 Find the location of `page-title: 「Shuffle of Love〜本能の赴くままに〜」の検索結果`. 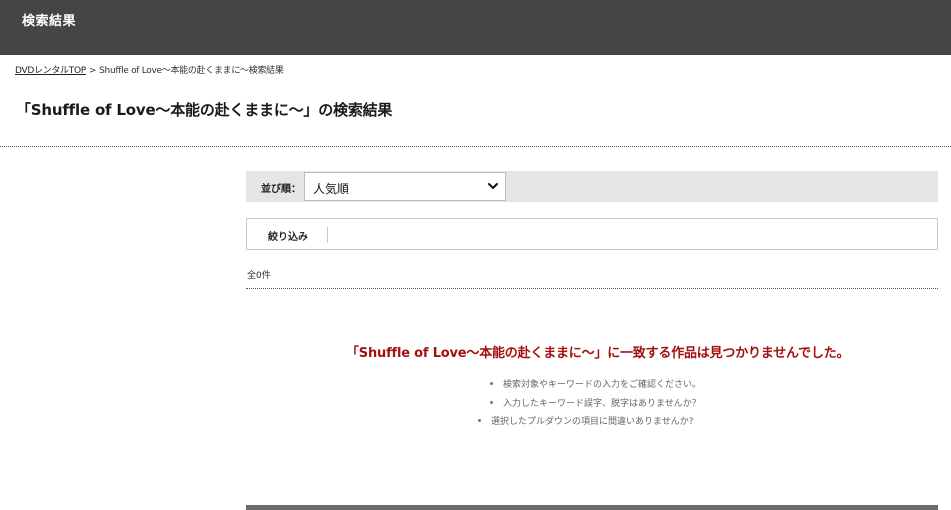

page-title: 「Shuffle of Love〜本能の赴くままに〜」の検索結果 is located at coordinates (204, 110).